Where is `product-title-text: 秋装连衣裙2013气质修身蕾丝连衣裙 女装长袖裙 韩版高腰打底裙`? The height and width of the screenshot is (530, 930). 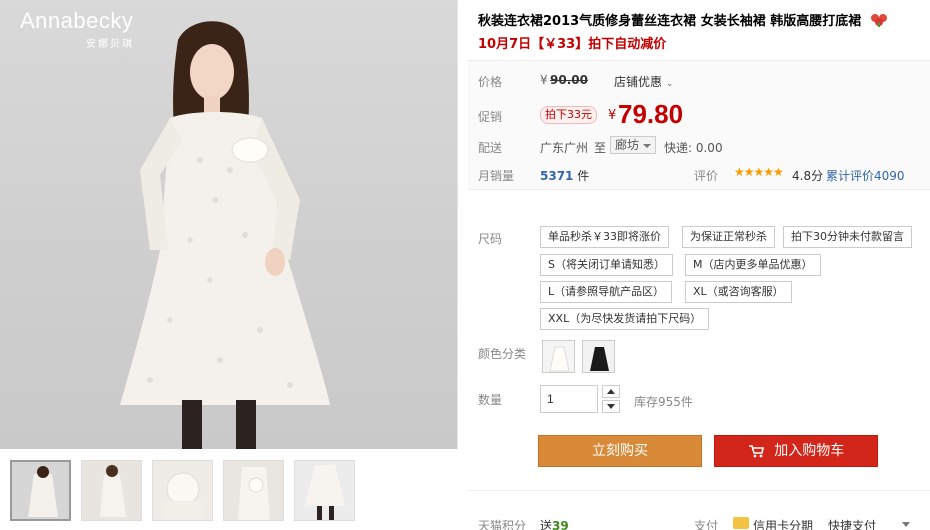
product-title-text: 秋装连衣裙2013气质修身蕾丝连衣裙 女装长袖裙 韩版高腰打底裙 is located at coordinates (670, 21).